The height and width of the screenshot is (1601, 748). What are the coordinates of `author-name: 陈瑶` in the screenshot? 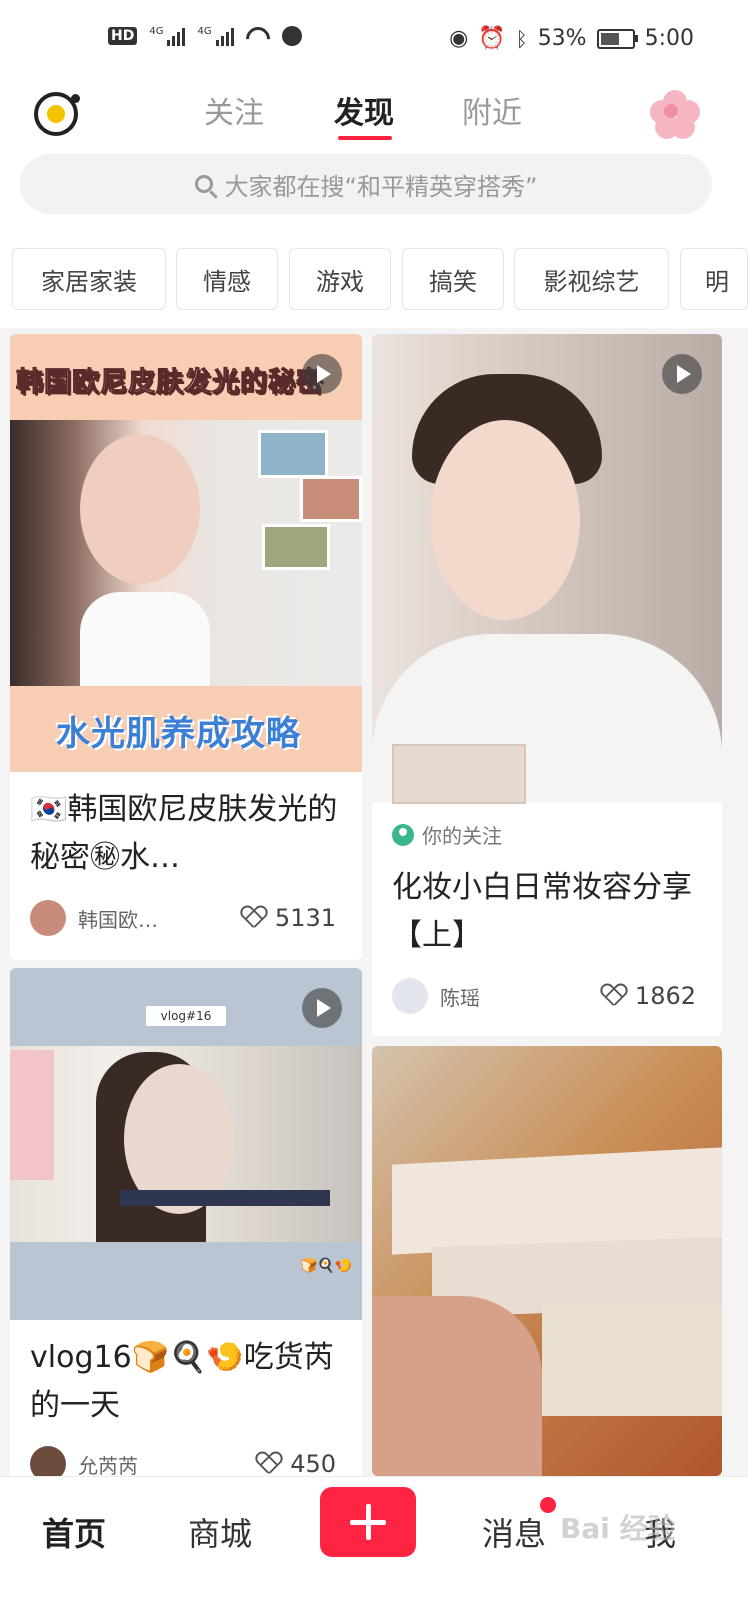 It's located at (520, 996).